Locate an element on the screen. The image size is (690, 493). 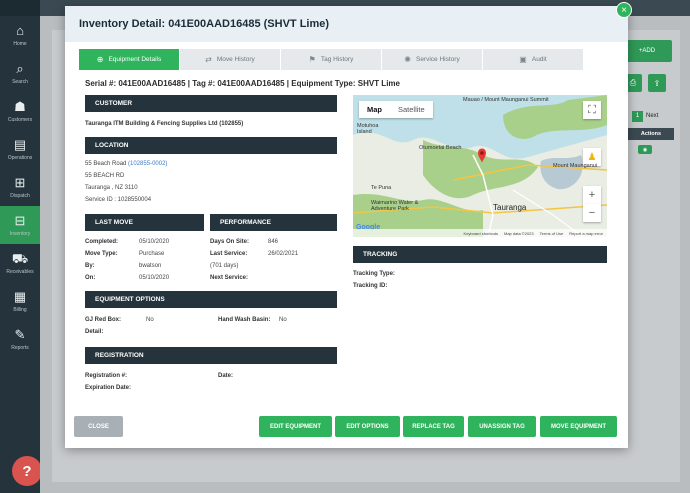
help-button: ? is located at coordinates (27, 471).